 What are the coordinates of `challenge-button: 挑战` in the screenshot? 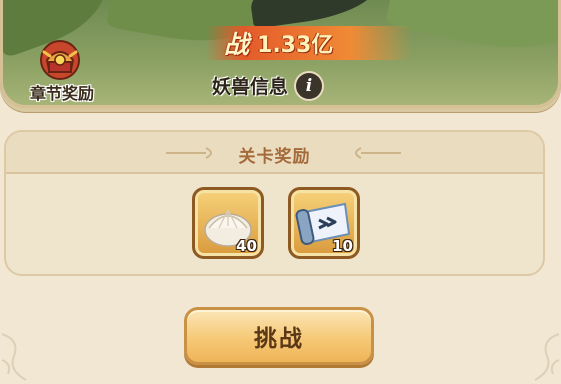 It's located at (279, 336).